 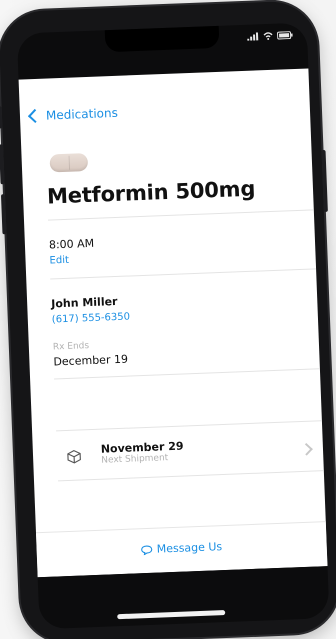 What do you see at coordinates (183, 598) in the screenshot?
I see `bottom-bezel` at bounding box center [183, 598].